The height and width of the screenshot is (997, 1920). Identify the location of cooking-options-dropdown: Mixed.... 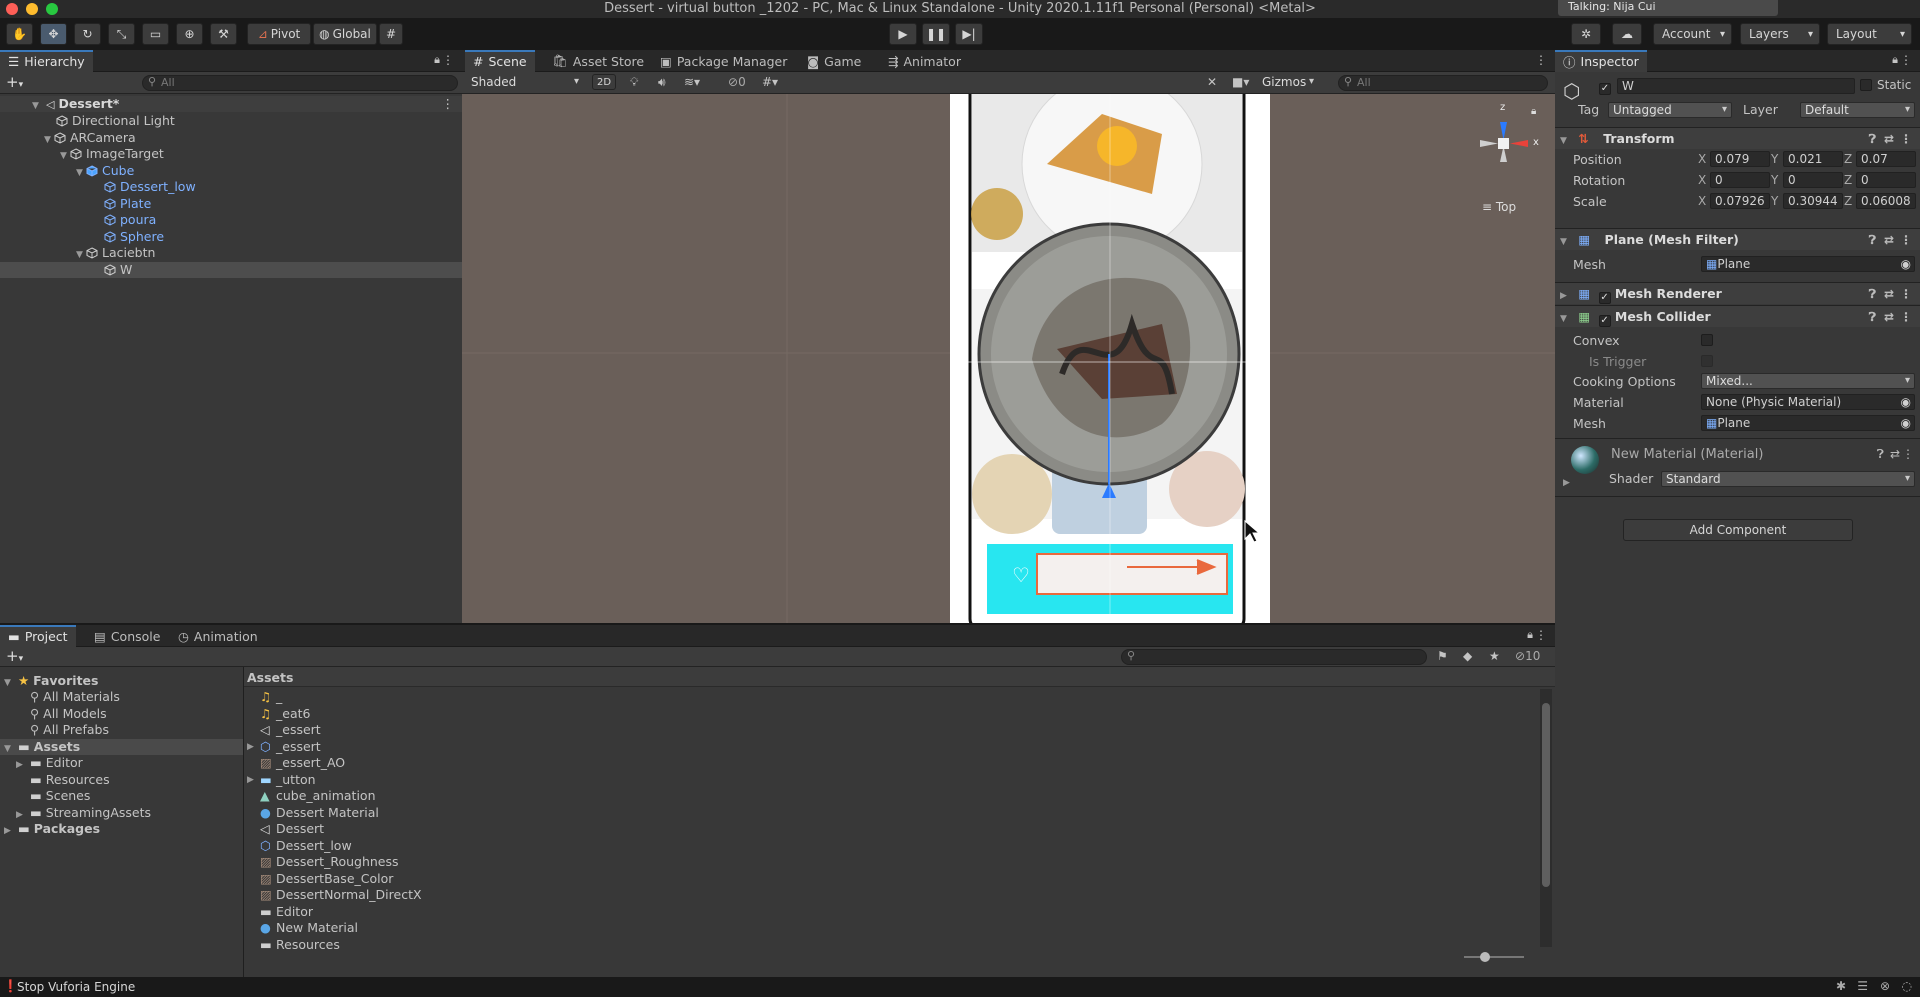
(1808, 381).